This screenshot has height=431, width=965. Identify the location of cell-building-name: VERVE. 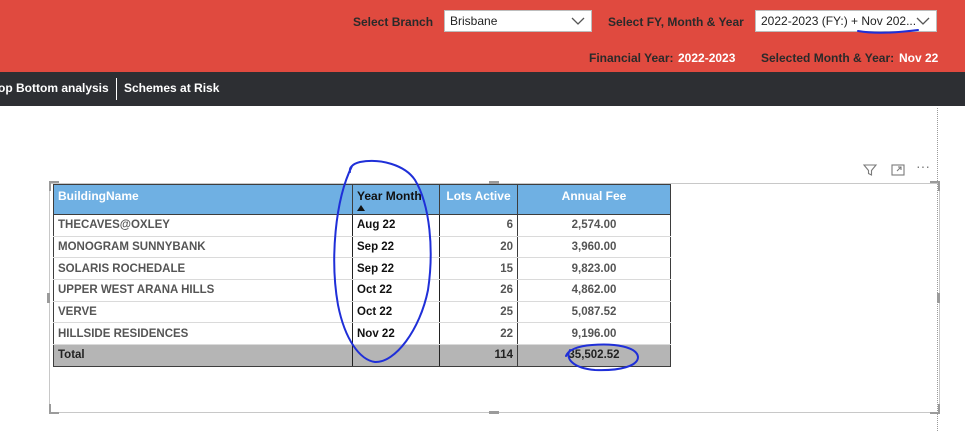
(203, 312).